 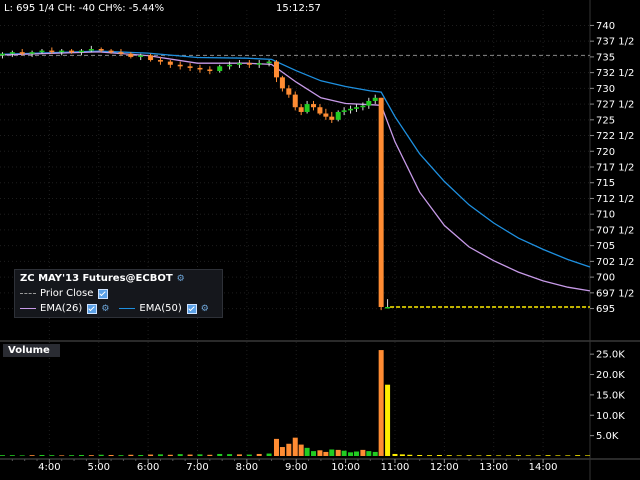 I want to click on price-tick-label: 715, so click(x=605, y=183).